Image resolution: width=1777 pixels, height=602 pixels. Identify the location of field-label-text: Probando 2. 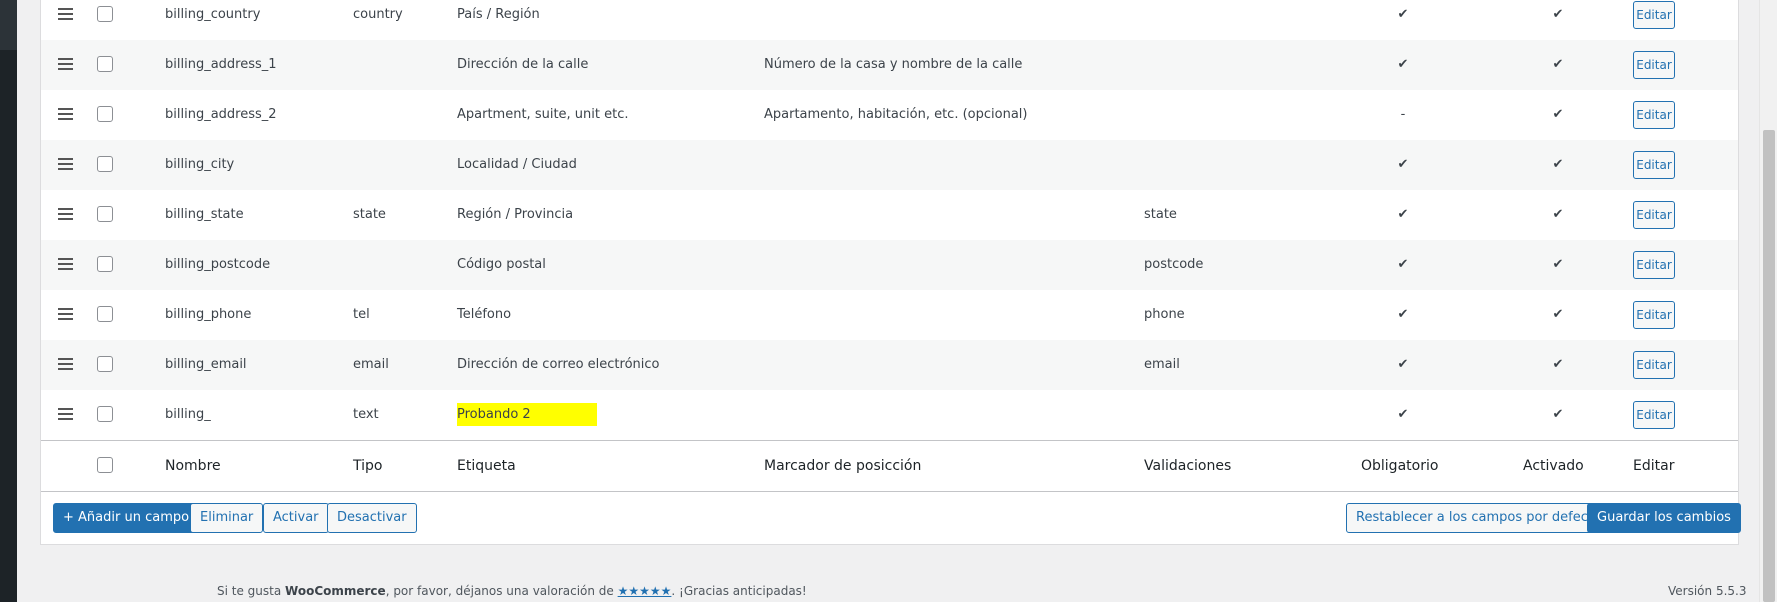
(527, 414).